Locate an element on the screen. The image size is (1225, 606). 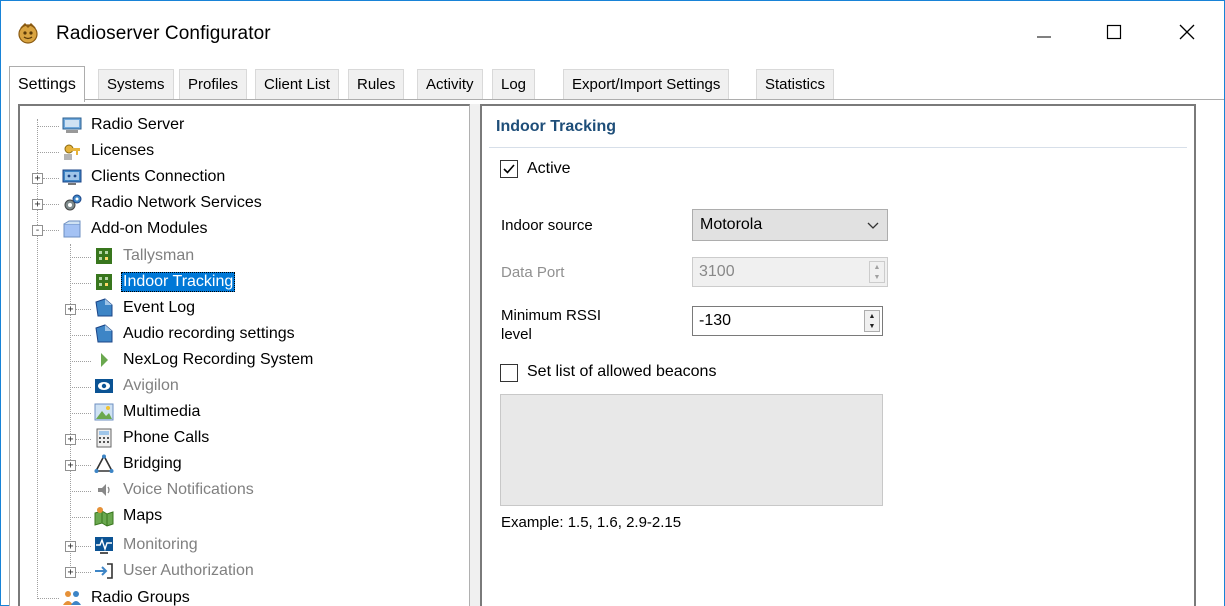
tree-item-label: Audio recording settings is located at coordinates (209, 333).